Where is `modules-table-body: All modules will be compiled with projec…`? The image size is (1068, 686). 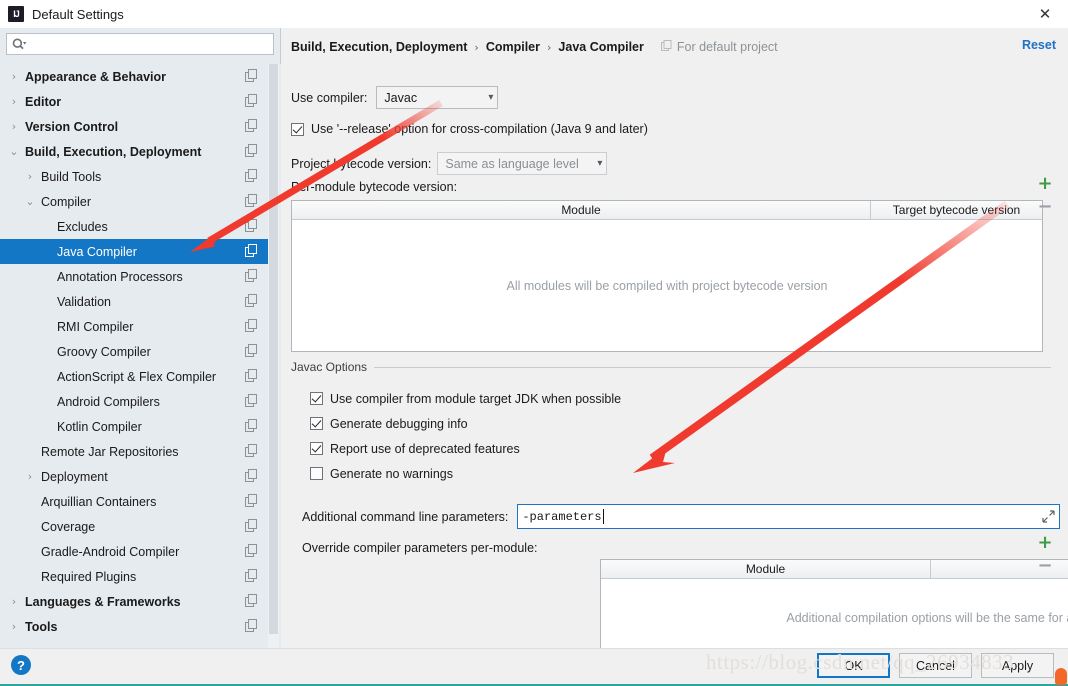
modules-table-body: All modules will be compiled with projec… is located at coordinates (667, 285).